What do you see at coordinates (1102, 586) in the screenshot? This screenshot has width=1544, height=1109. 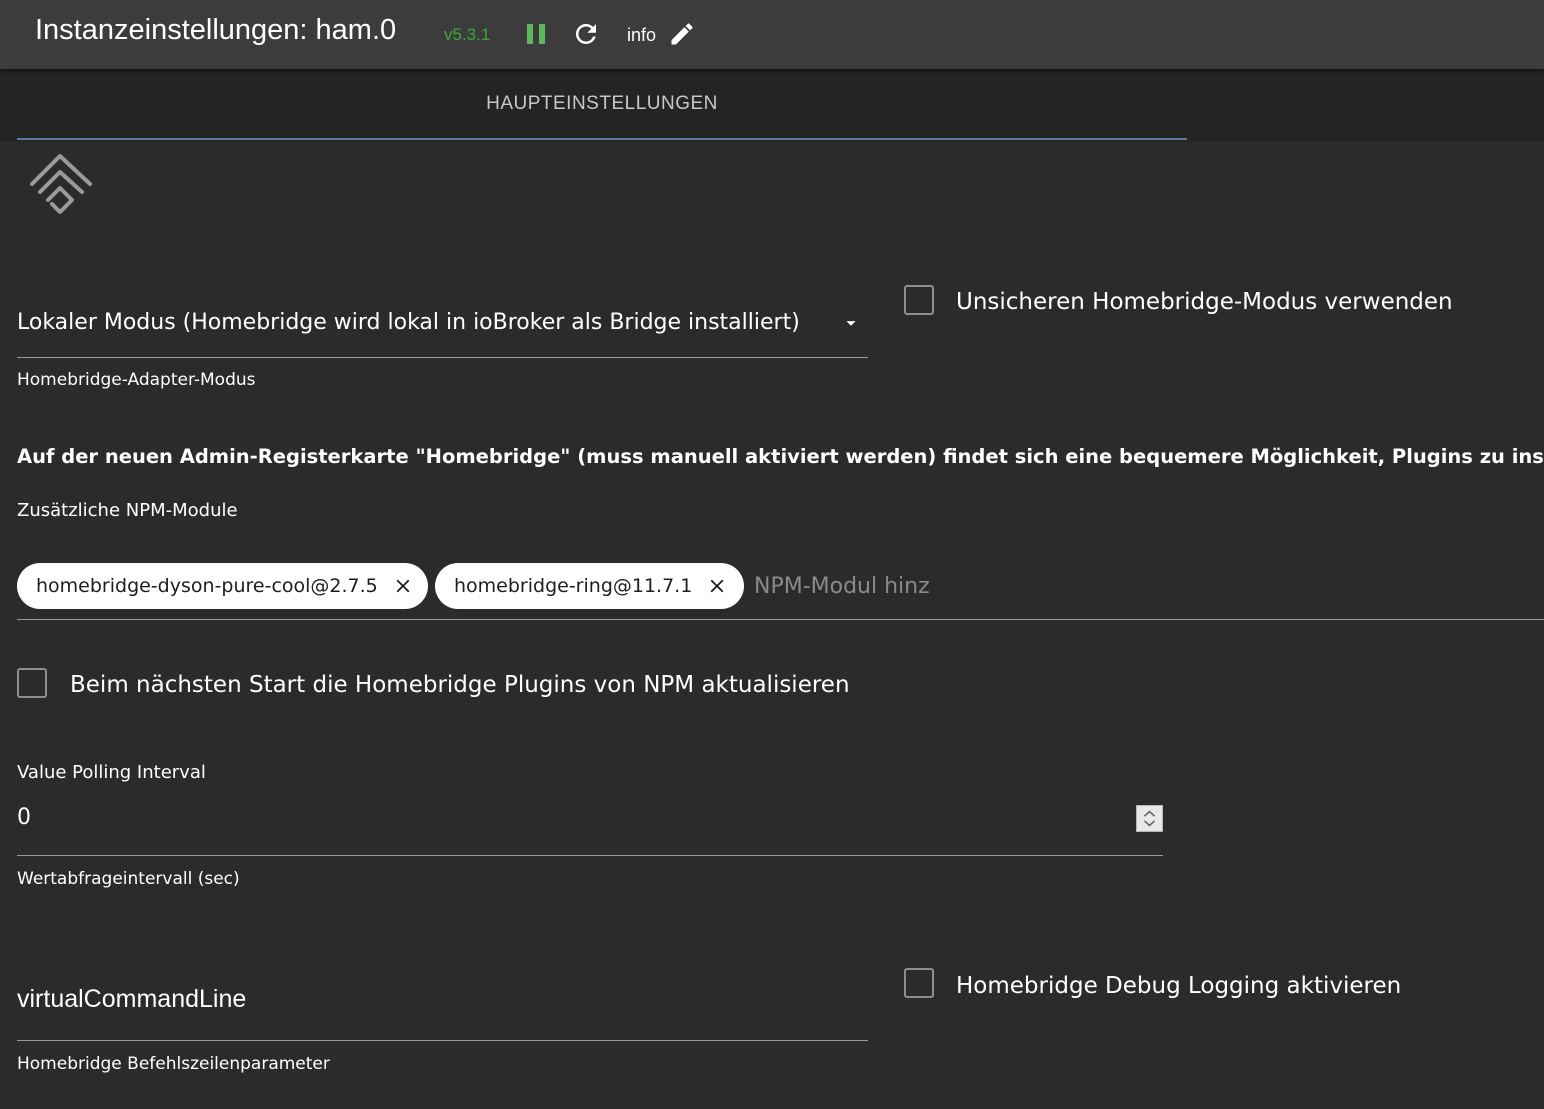 I see `npm-module-input` at bounding box center [1102, 586].